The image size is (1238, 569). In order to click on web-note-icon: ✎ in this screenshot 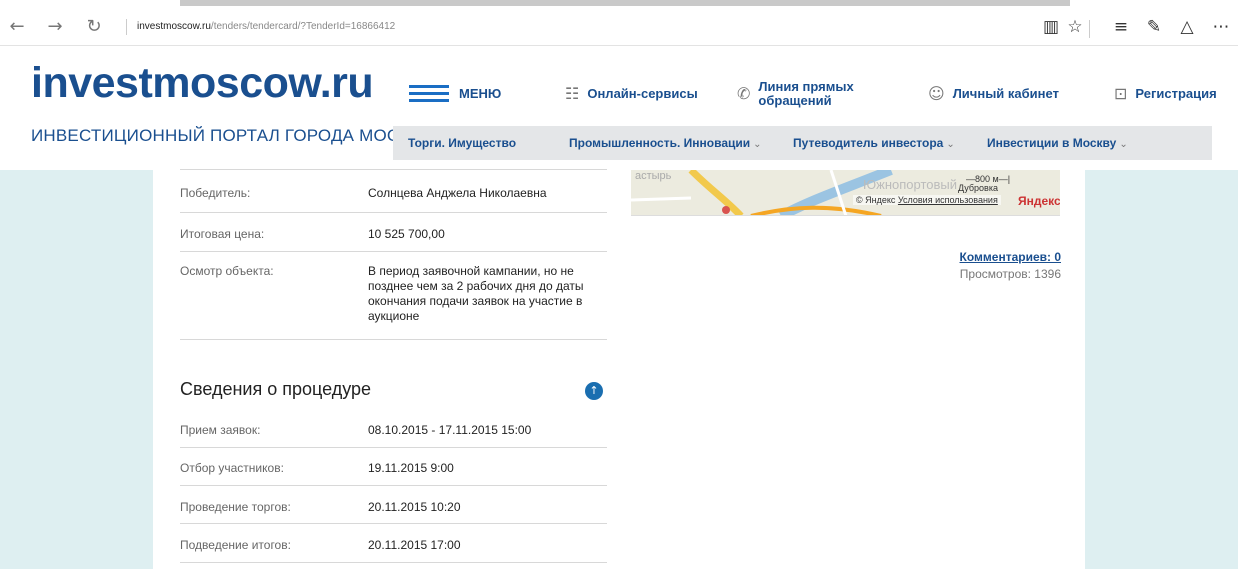, I will do `click(1154, 27)`.